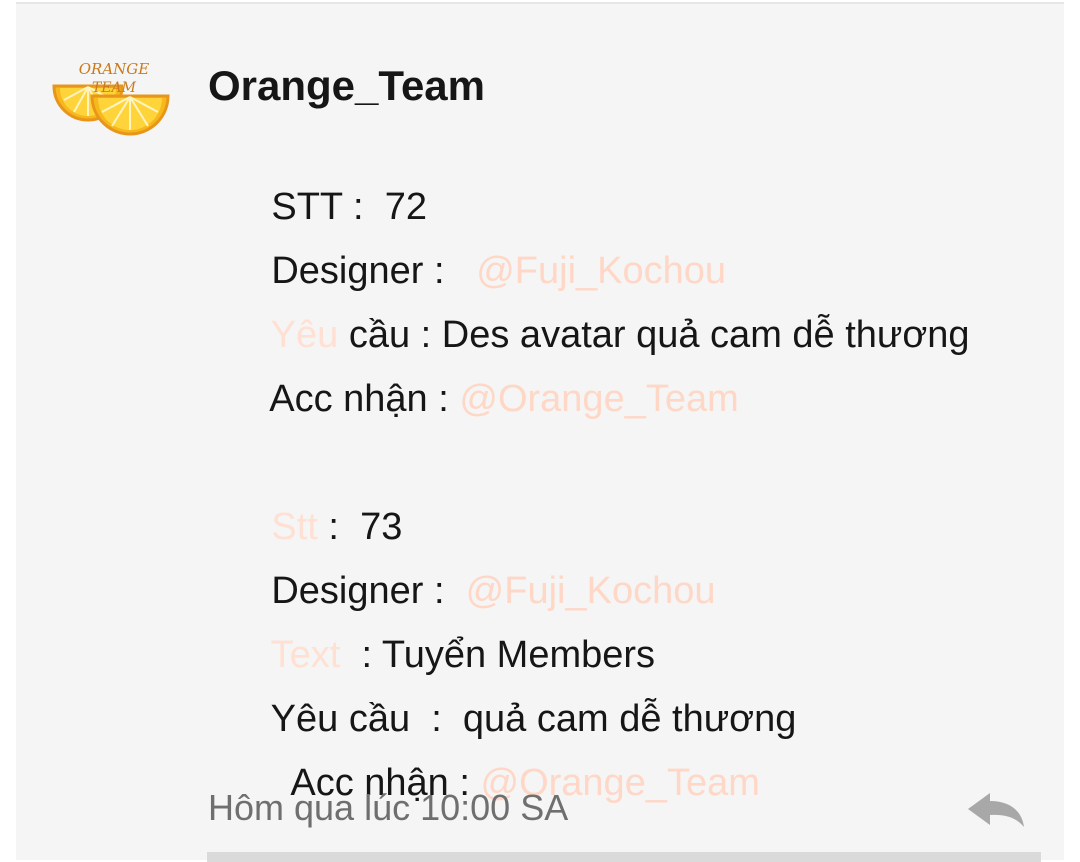  Describe the element at coordinates (996, 809) in the screenshot. I see `reply-arrow-icon` at that location.